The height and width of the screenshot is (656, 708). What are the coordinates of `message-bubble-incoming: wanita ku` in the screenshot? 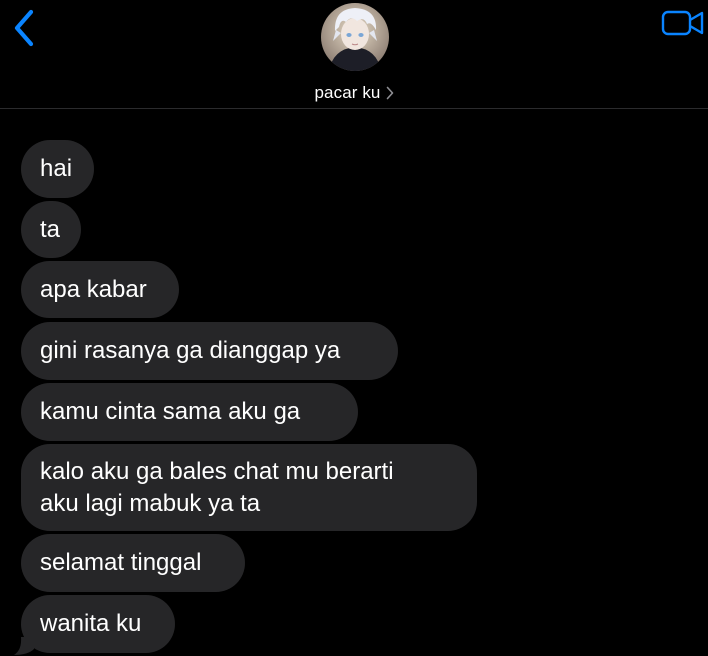 It's located at (94, 625).